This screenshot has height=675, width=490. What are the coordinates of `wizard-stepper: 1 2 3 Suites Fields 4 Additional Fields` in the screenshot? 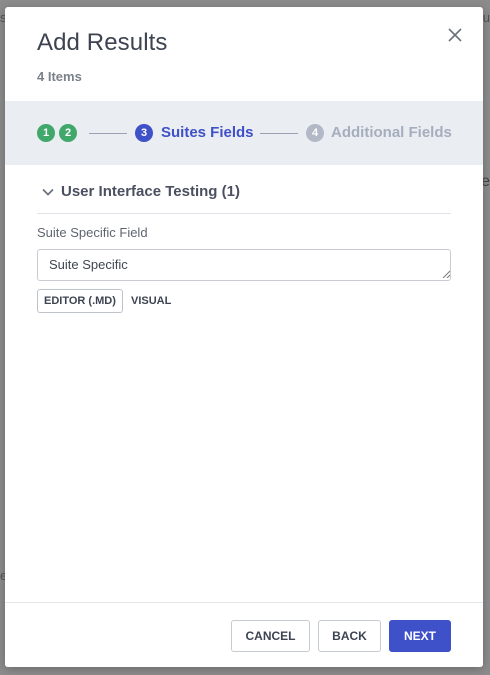 It's located at (244, 133).